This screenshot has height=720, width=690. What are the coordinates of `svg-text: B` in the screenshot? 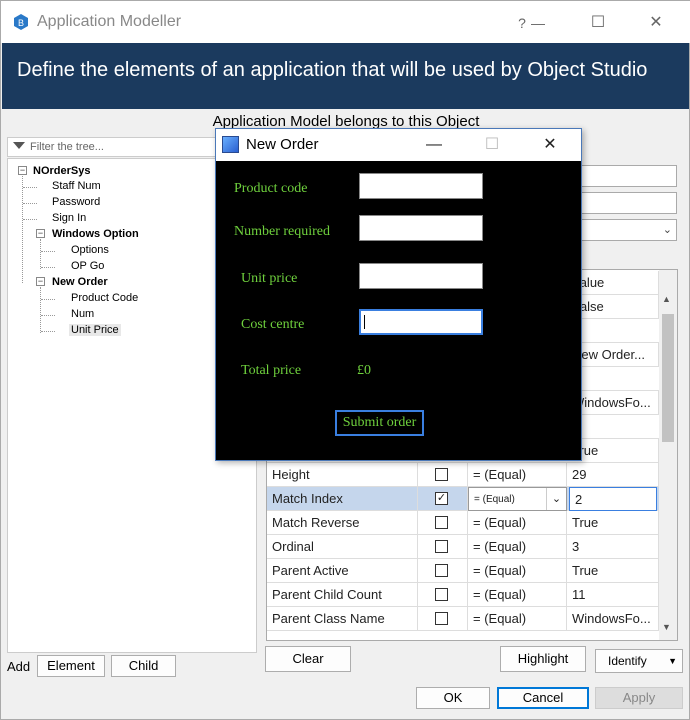 It's located at (21, 23).